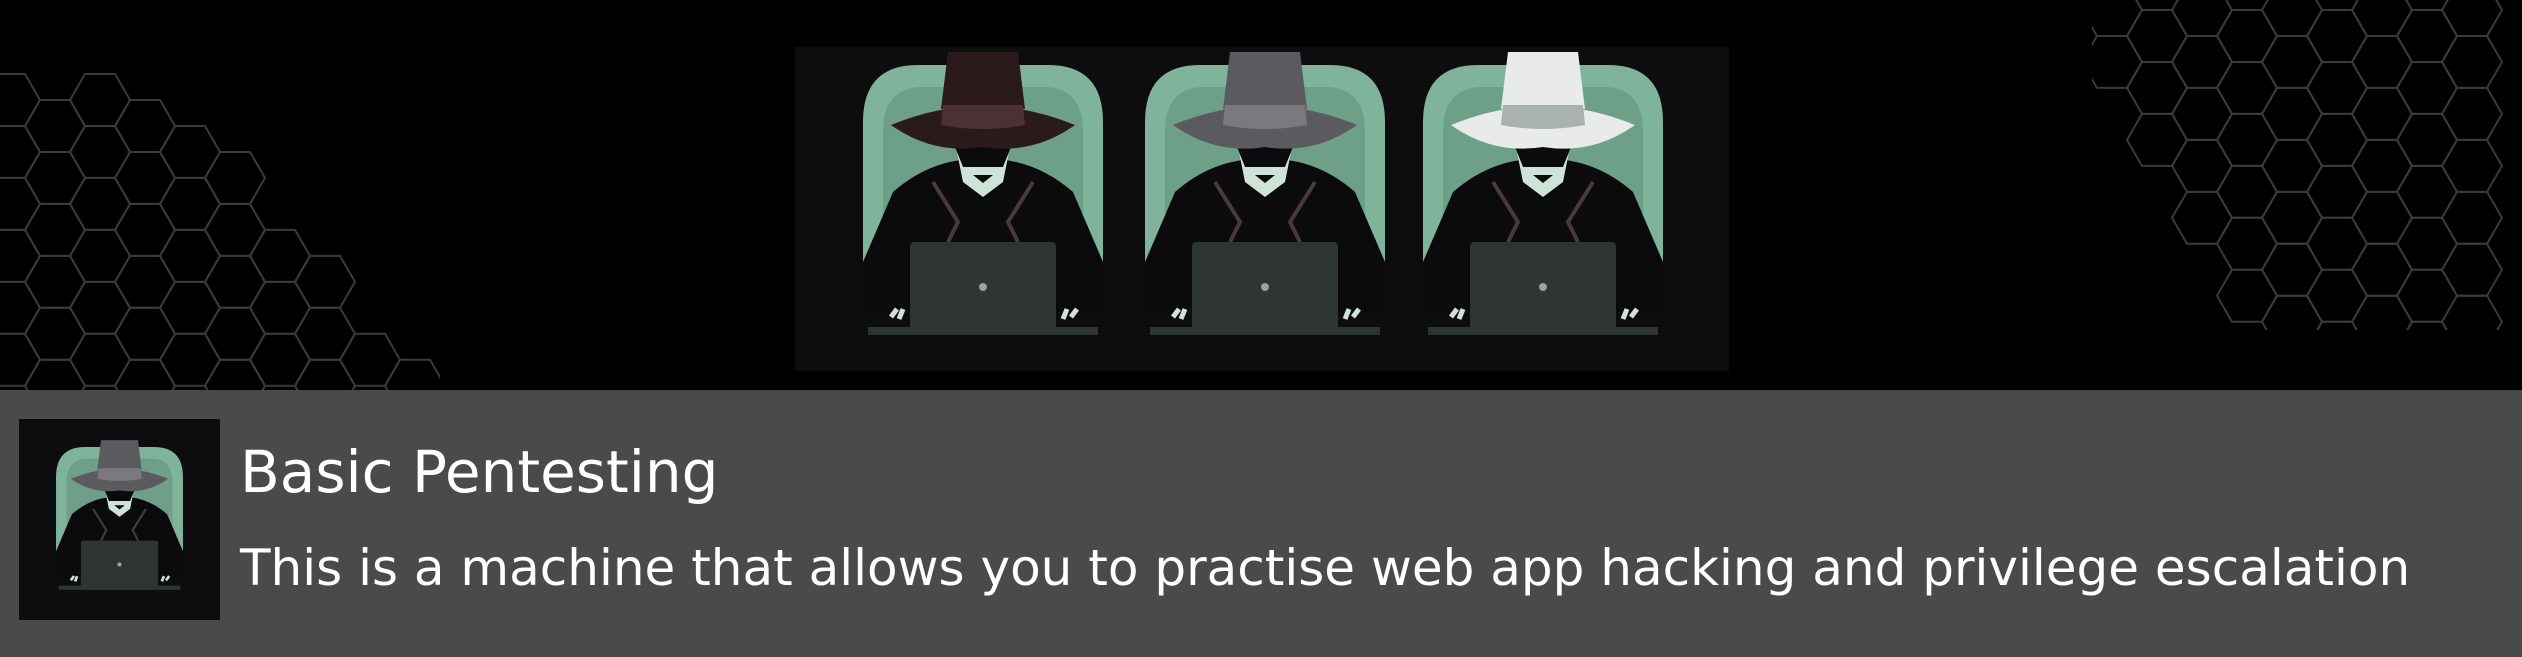 The image size is (2522, 657). Describe the element at coordinates (2298, 165) in the screenshot. I see `hexagon-pattern-right` at that location.